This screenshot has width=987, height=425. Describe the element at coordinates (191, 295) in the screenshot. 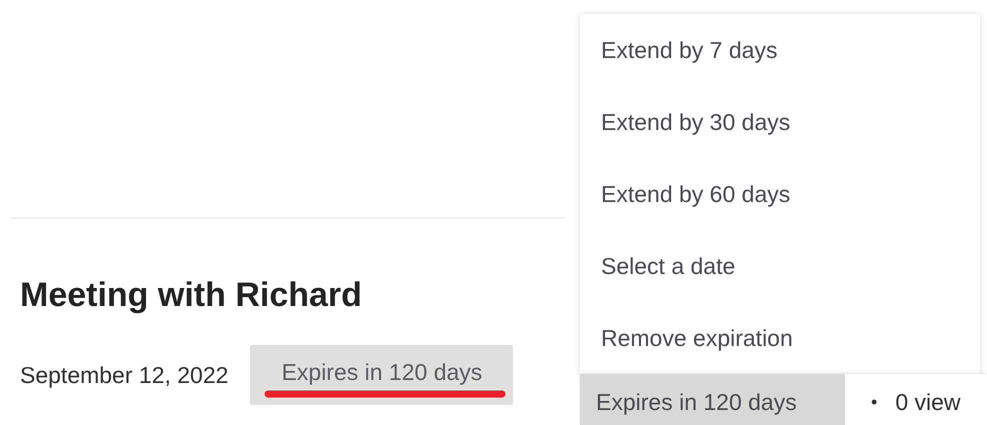

I see `document-title: Meeting with Richard` at that location.